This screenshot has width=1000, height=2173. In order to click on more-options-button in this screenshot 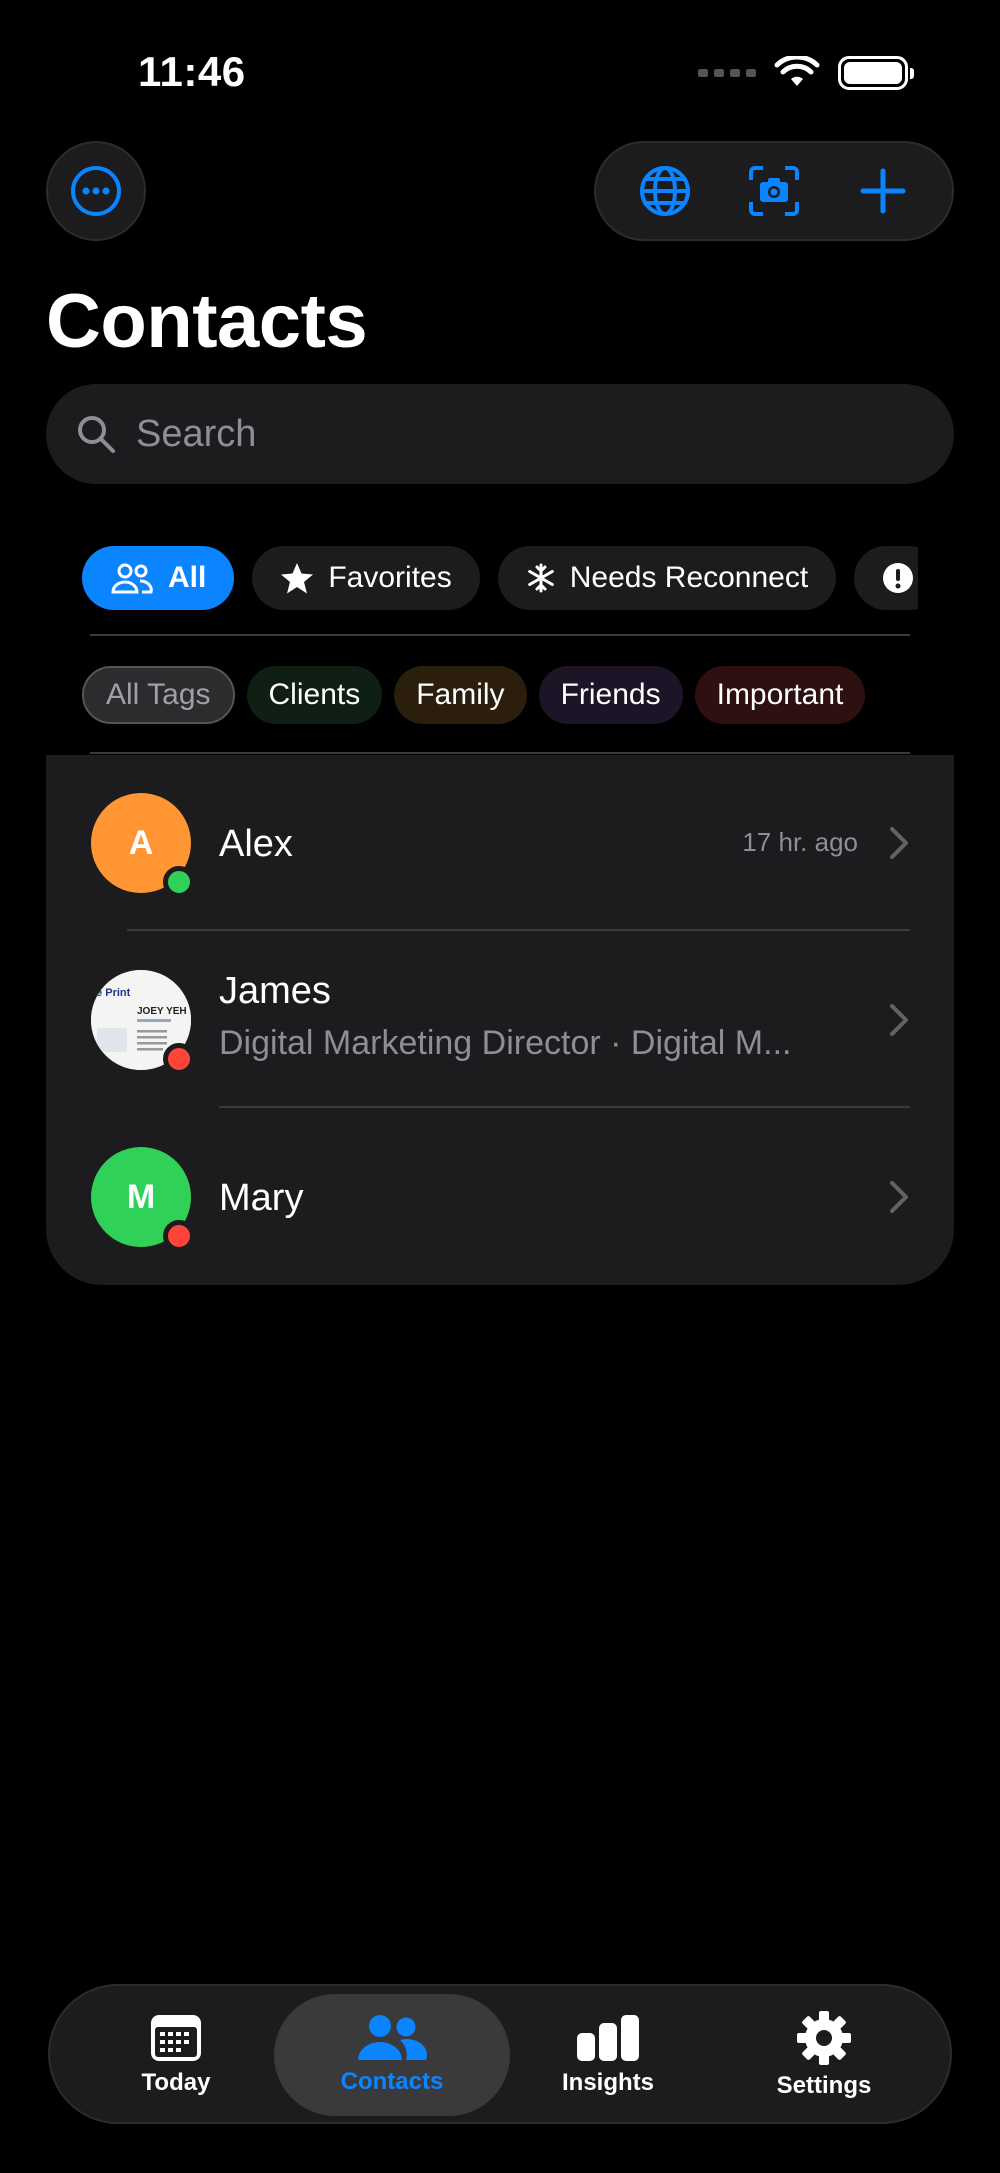, I will do `click(96, 191)`.